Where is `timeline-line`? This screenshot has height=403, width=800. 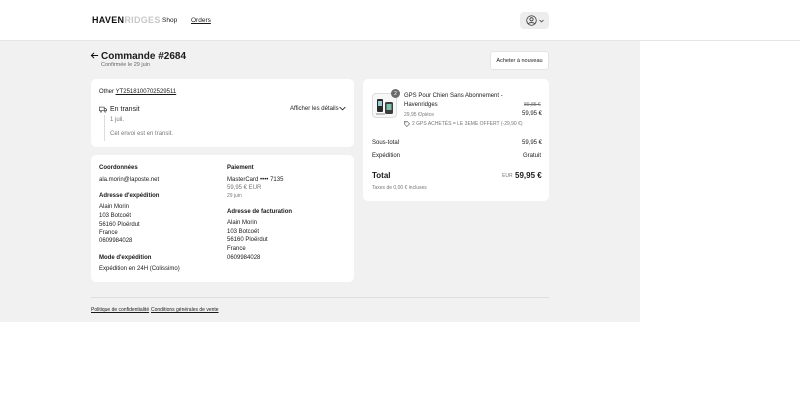 timeline-line is located at coordinates (104, 128).